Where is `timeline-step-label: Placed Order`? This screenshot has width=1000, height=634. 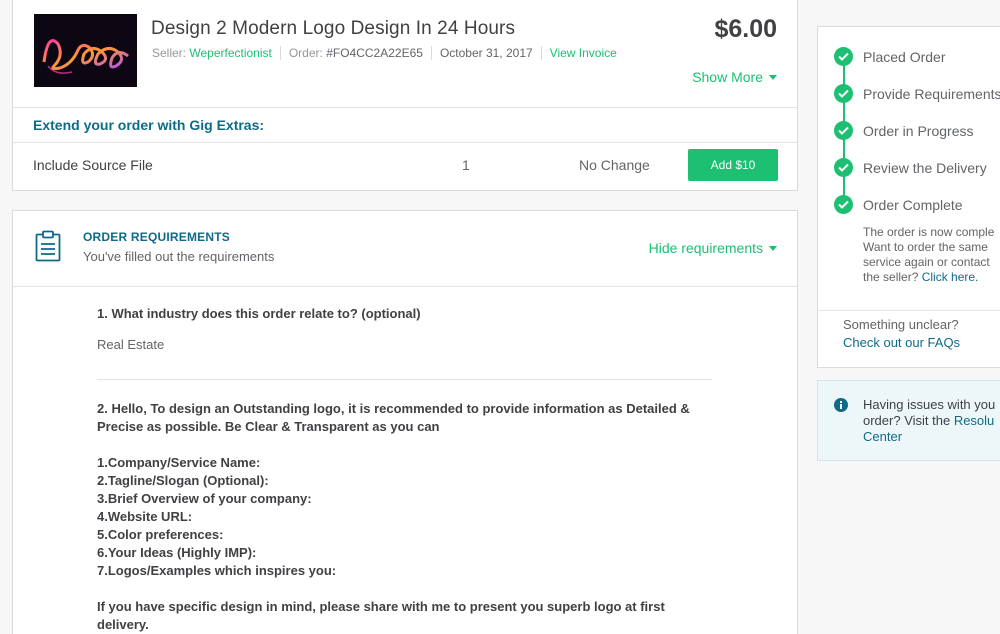 timeline-step-label: Placed Order is located at coordinates (904, 56).